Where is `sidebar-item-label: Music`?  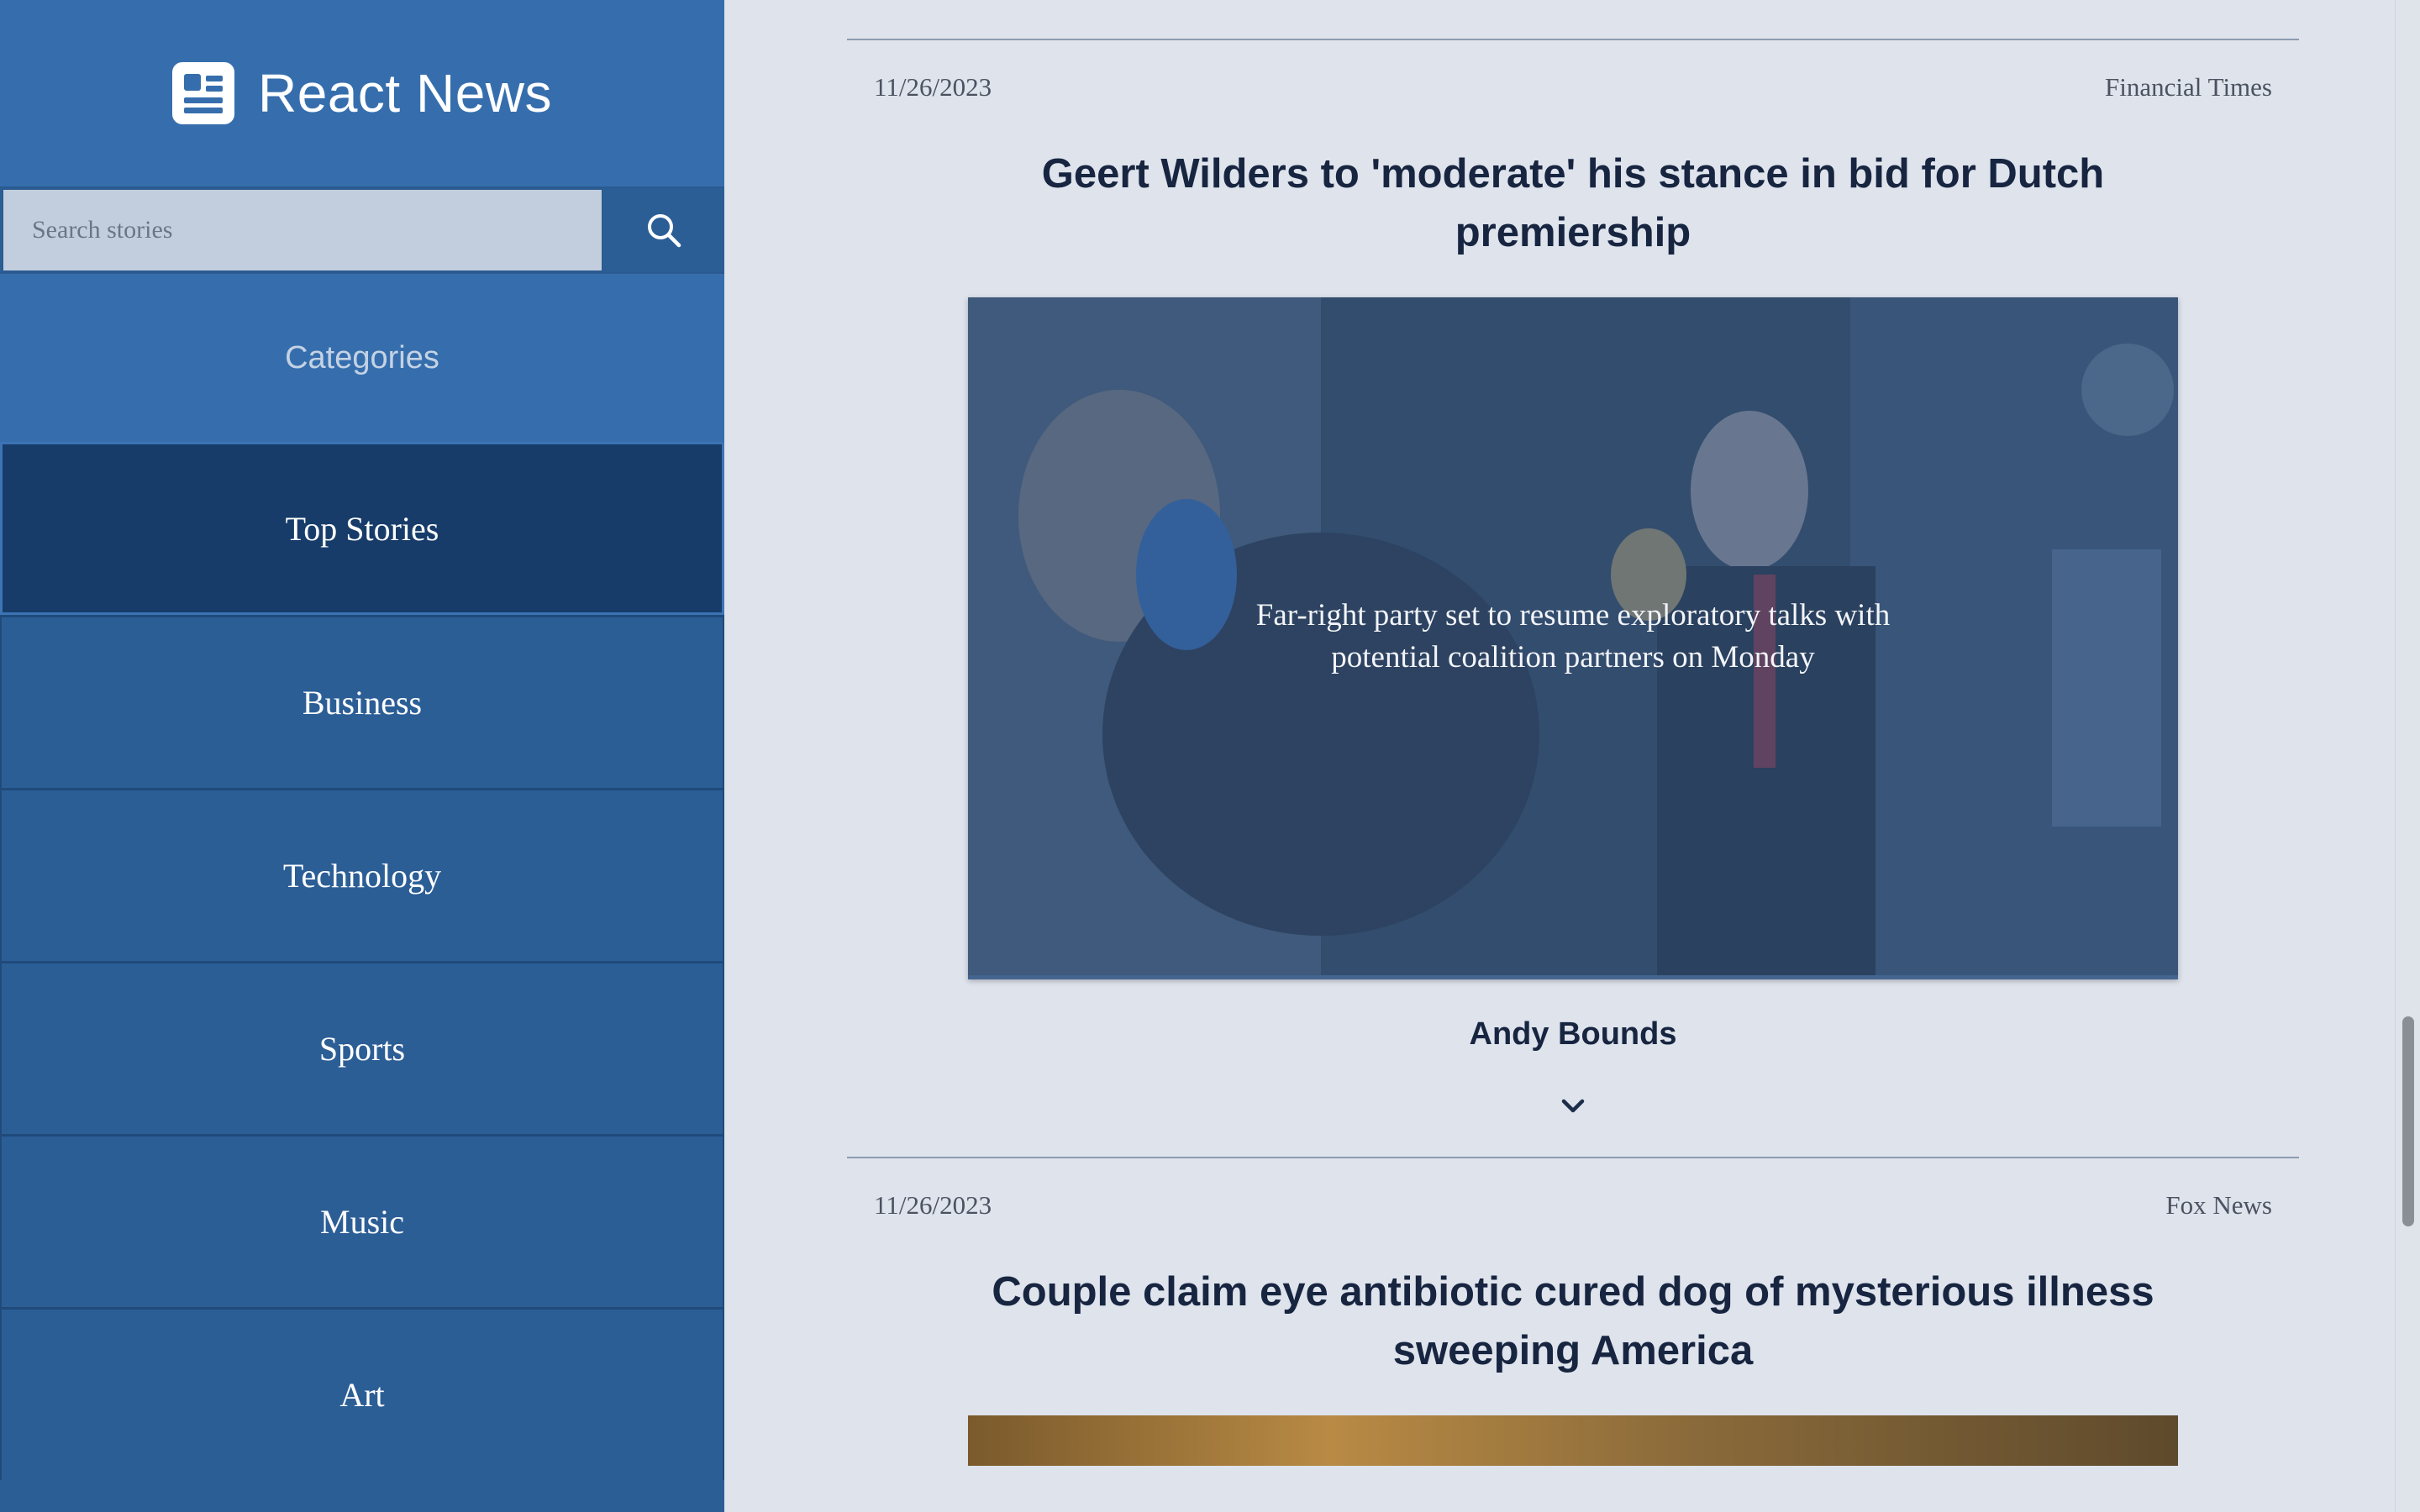
sidebar-item-label: Music is located at coordinates (362, 1222).